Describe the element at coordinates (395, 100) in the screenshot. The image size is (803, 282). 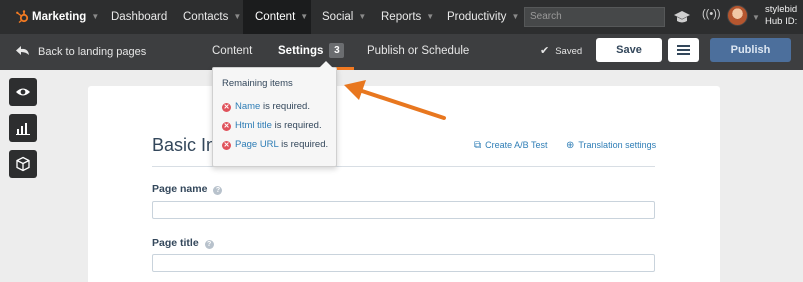
I see `annotation-arrow-icon` at that location.